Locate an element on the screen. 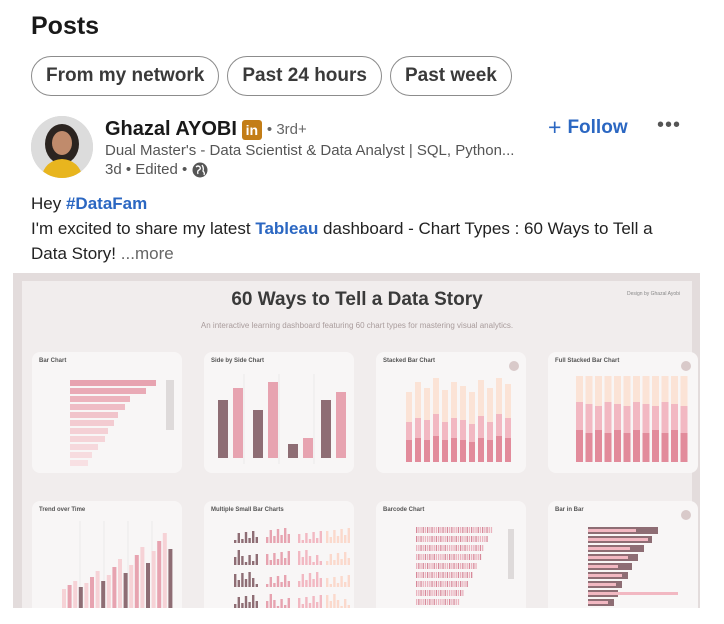 The image size is (724, 624). more-options-icon: ••• is located at coordinates (669, 125).